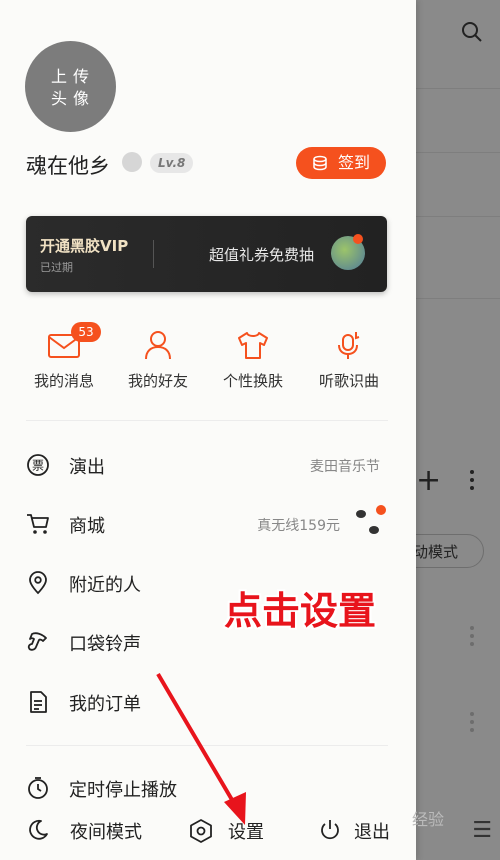  I want to click on quick-action-label: 听歌识曲, so click(348, 381).